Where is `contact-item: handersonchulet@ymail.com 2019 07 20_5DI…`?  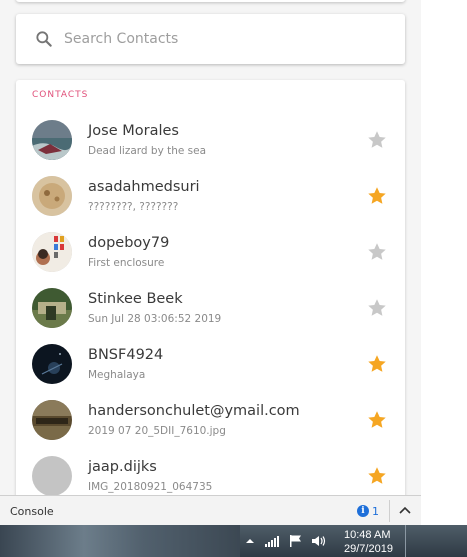 contact-item: handersonchulet@ymail.com 2019 07 20_5DI… is located at coordinates (210, 420).